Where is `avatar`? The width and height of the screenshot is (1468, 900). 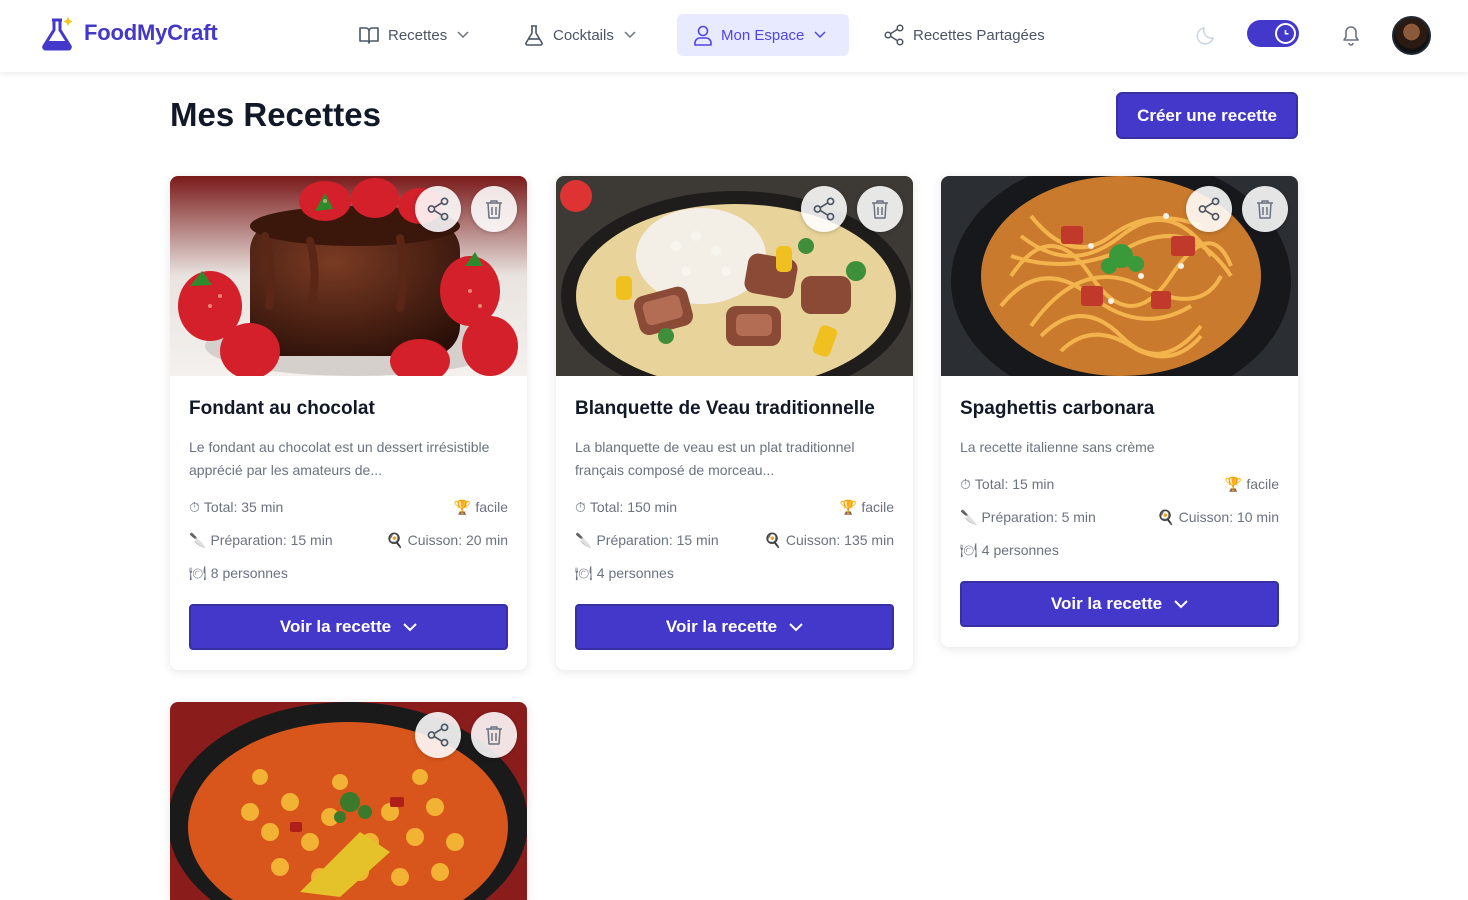 avatar is located at coordinates (1411, 35).